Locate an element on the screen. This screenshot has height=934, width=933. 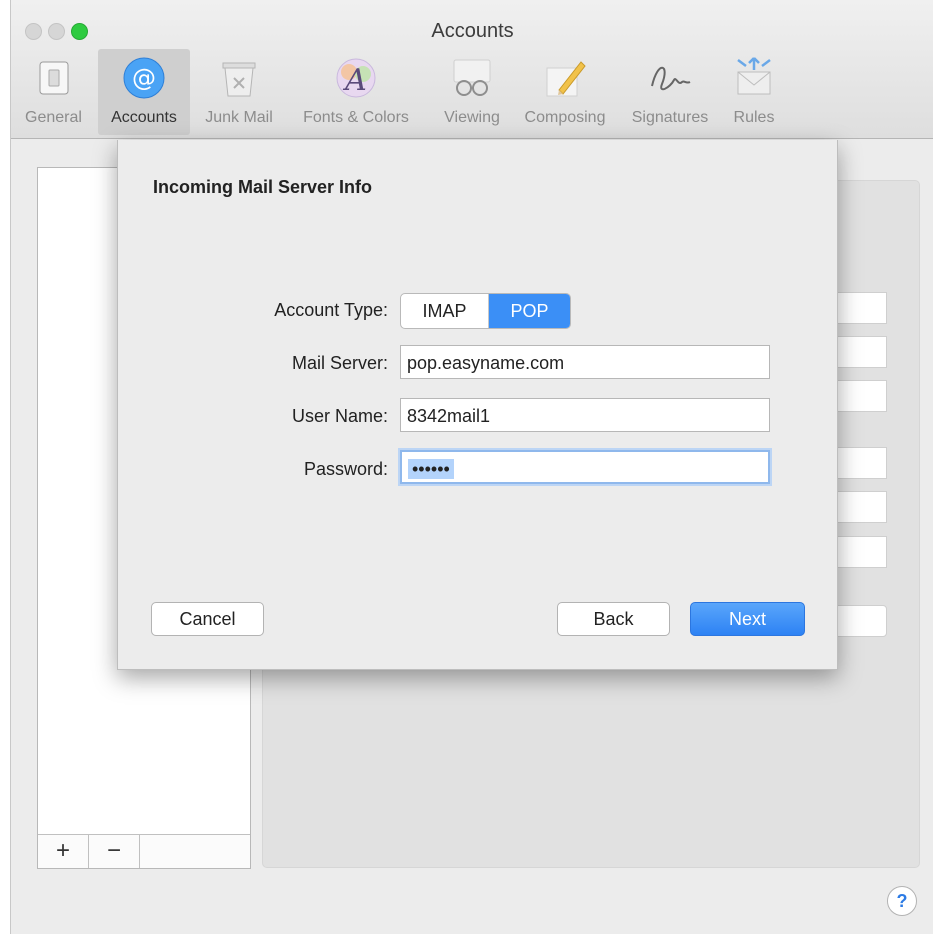
toolbar-composing: Composing is located at coordinates (565, 92).